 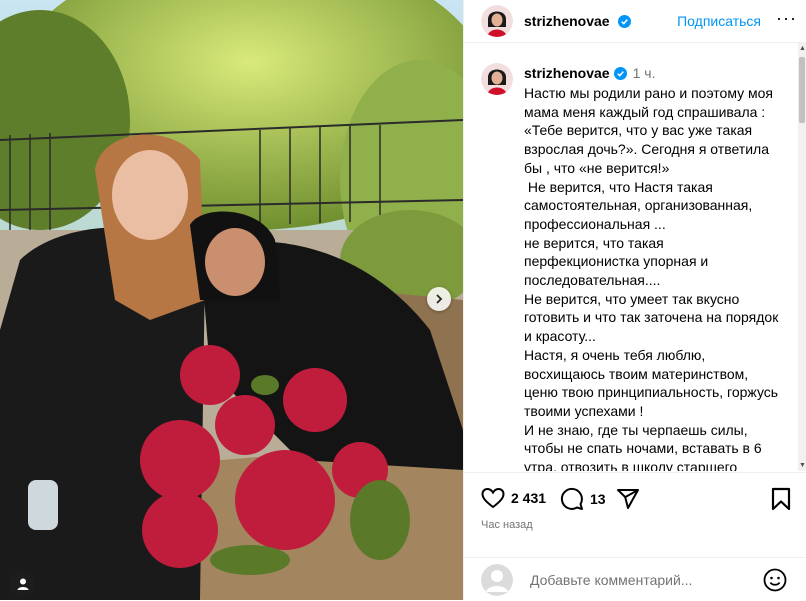 What do you see at coordinates (598, 499) in the screenshot?
I see `comment-count: 13` at bounding box center [598, 499].